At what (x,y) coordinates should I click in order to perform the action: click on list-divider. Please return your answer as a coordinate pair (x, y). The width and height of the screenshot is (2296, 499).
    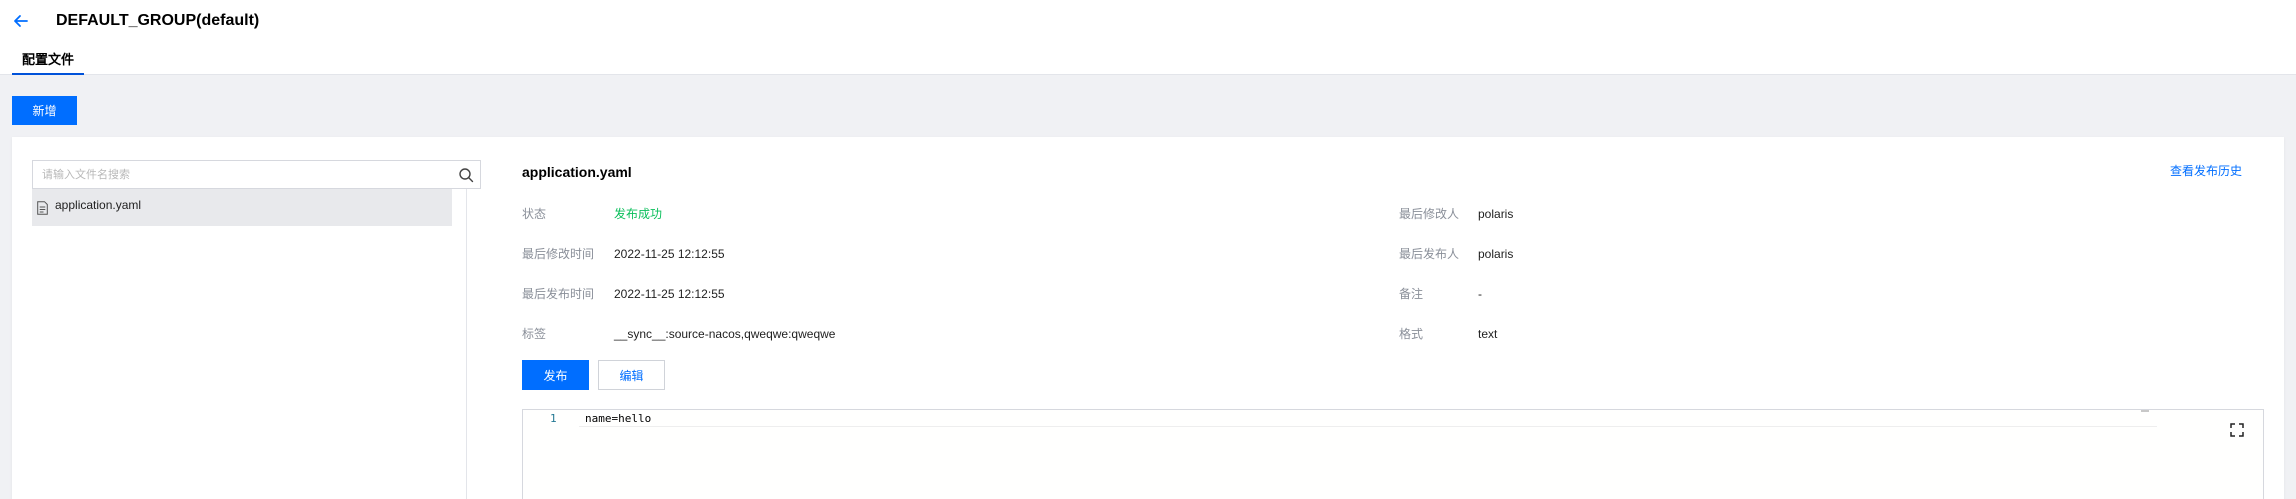
    Looking at the image, I should click on (466, 344).